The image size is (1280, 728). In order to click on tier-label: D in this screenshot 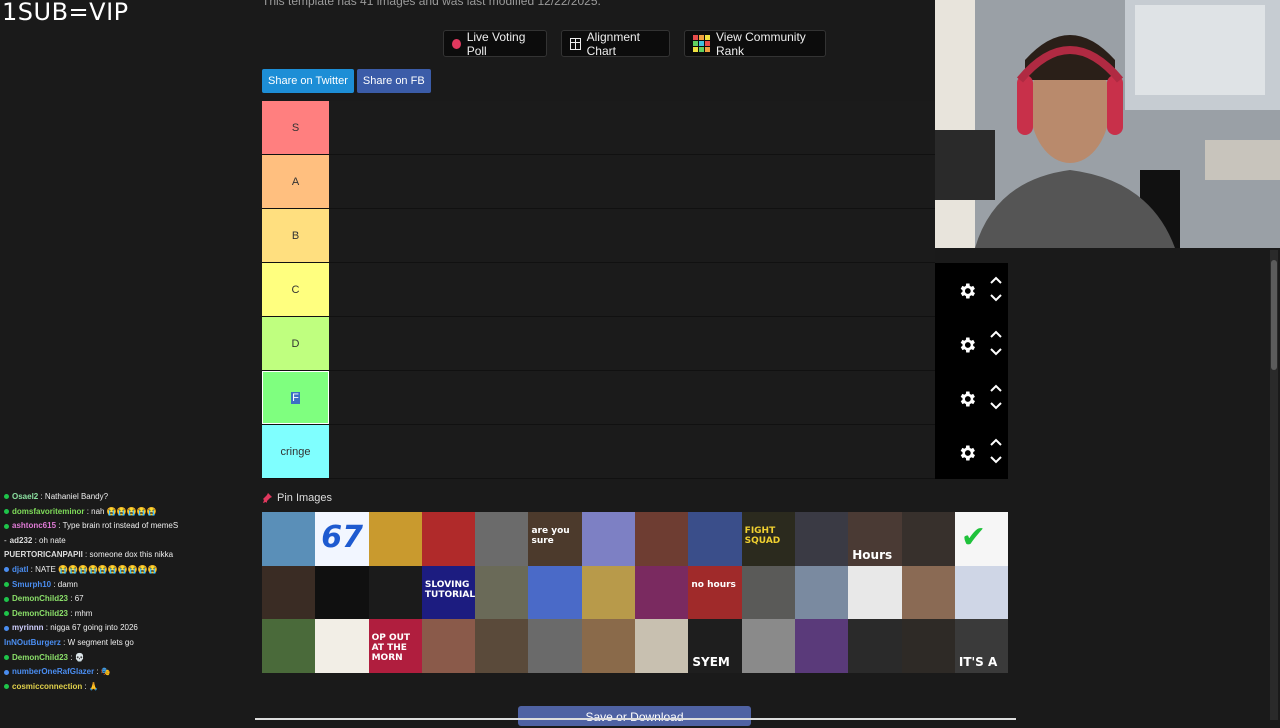, I will do `click(295, 343)`.